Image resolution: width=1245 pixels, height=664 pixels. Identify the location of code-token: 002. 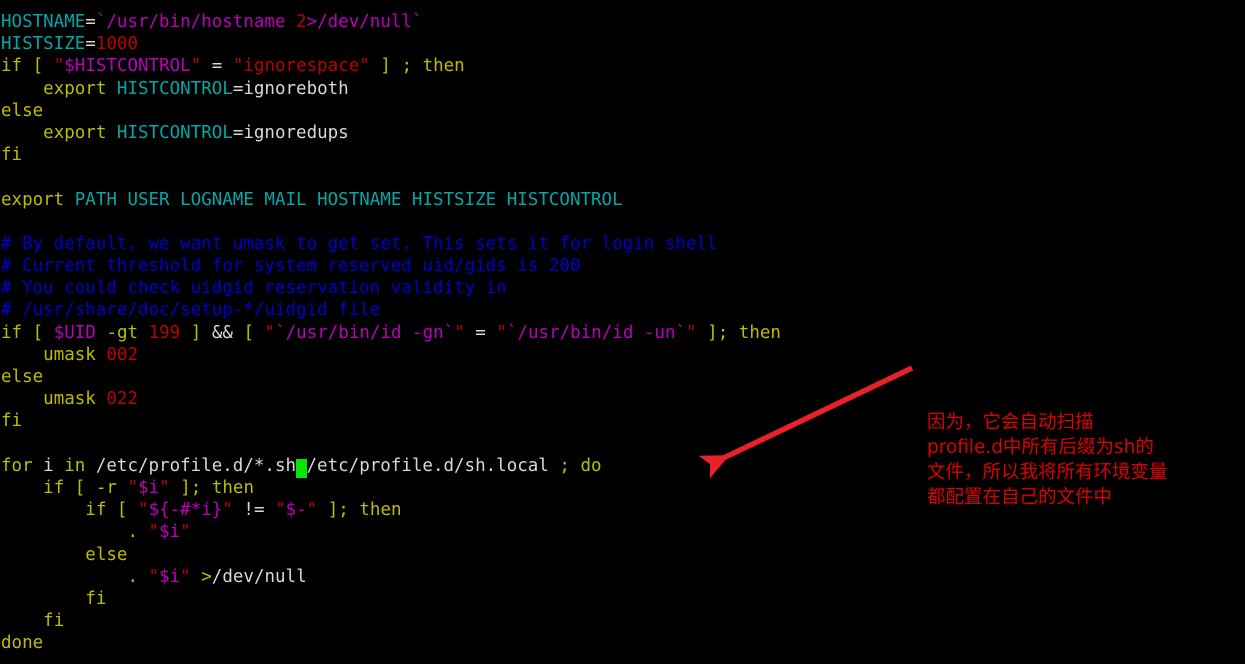
(122, 354).